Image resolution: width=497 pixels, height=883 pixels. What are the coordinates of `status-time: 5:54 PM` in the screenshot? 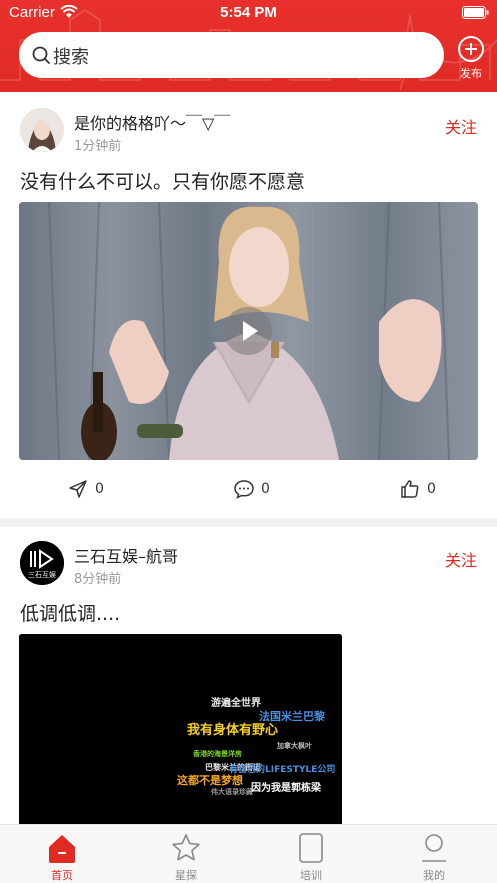 It's located at (248, 12).